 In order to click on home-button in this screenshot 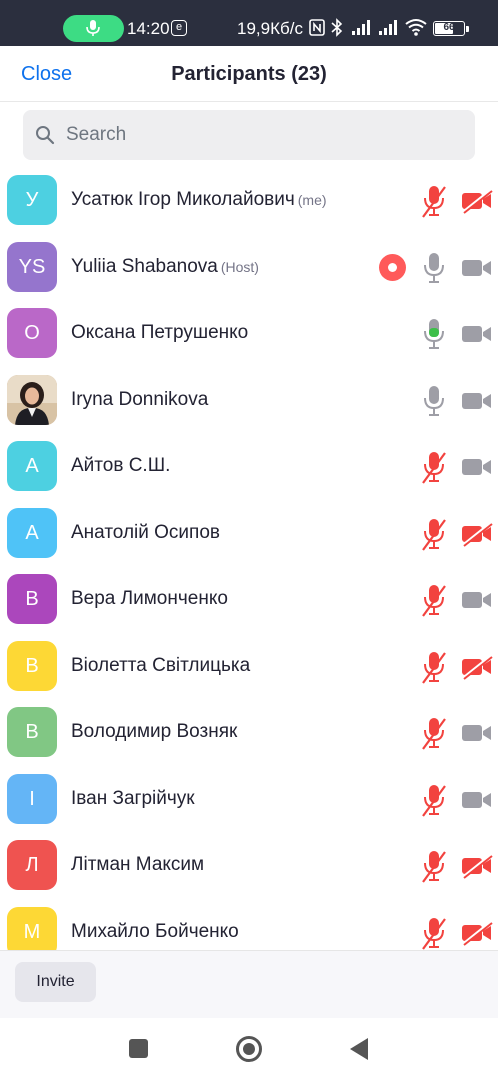, I will do `click(249, 1049)`.